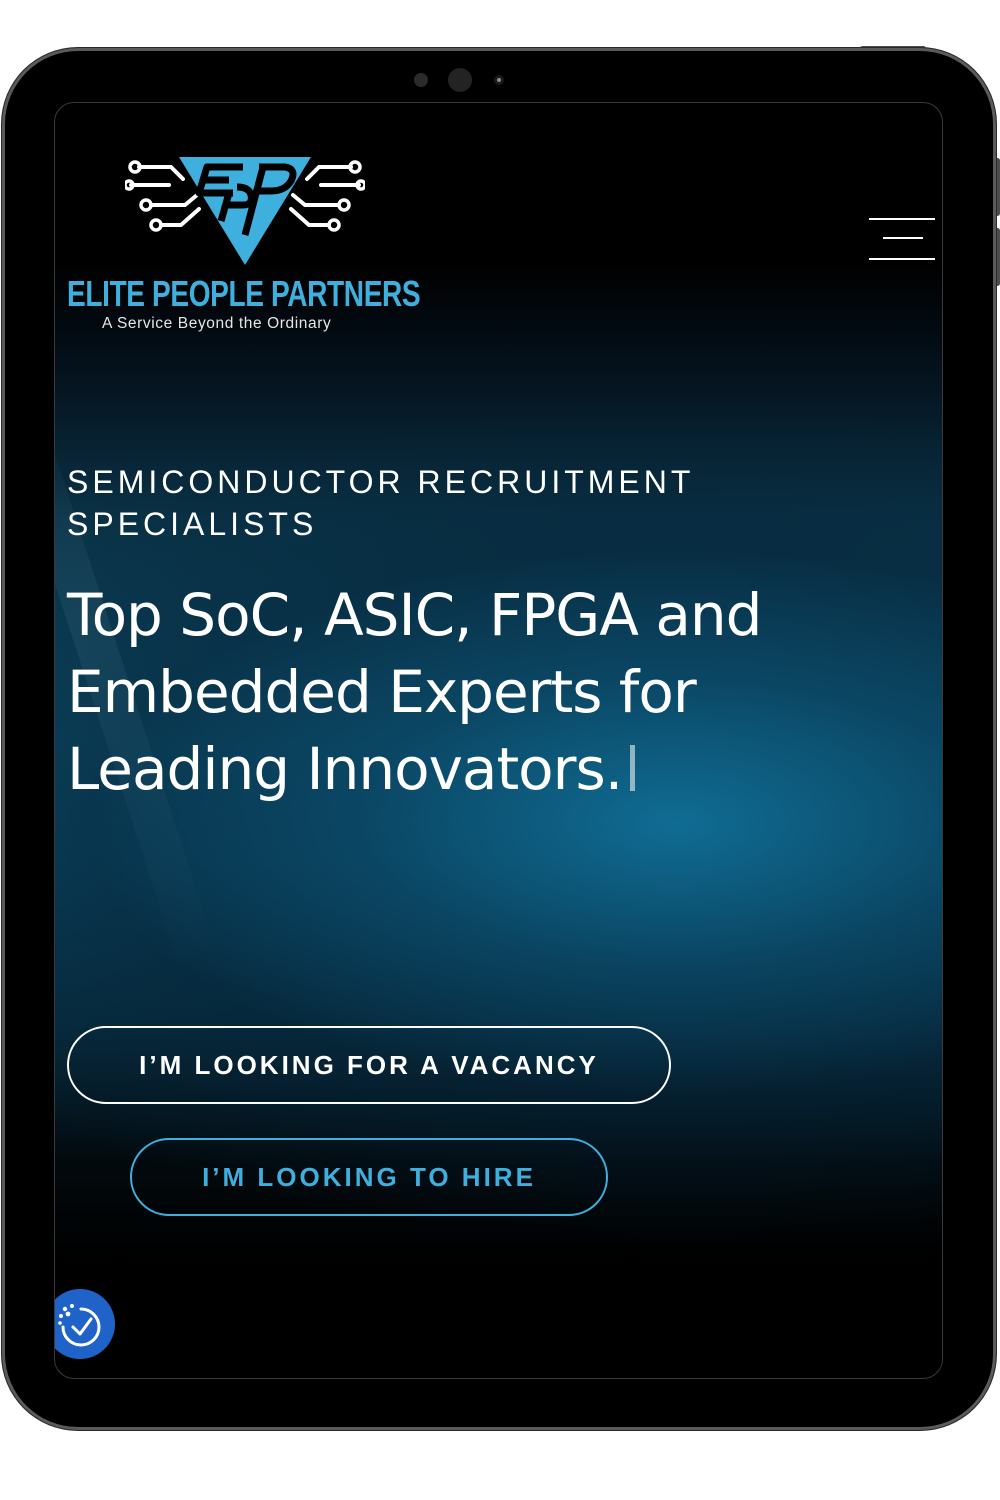  What do you see at coordinates (421, 80) in the screenshot?
I see `sensor-dot` at bounding box center [421, 80].